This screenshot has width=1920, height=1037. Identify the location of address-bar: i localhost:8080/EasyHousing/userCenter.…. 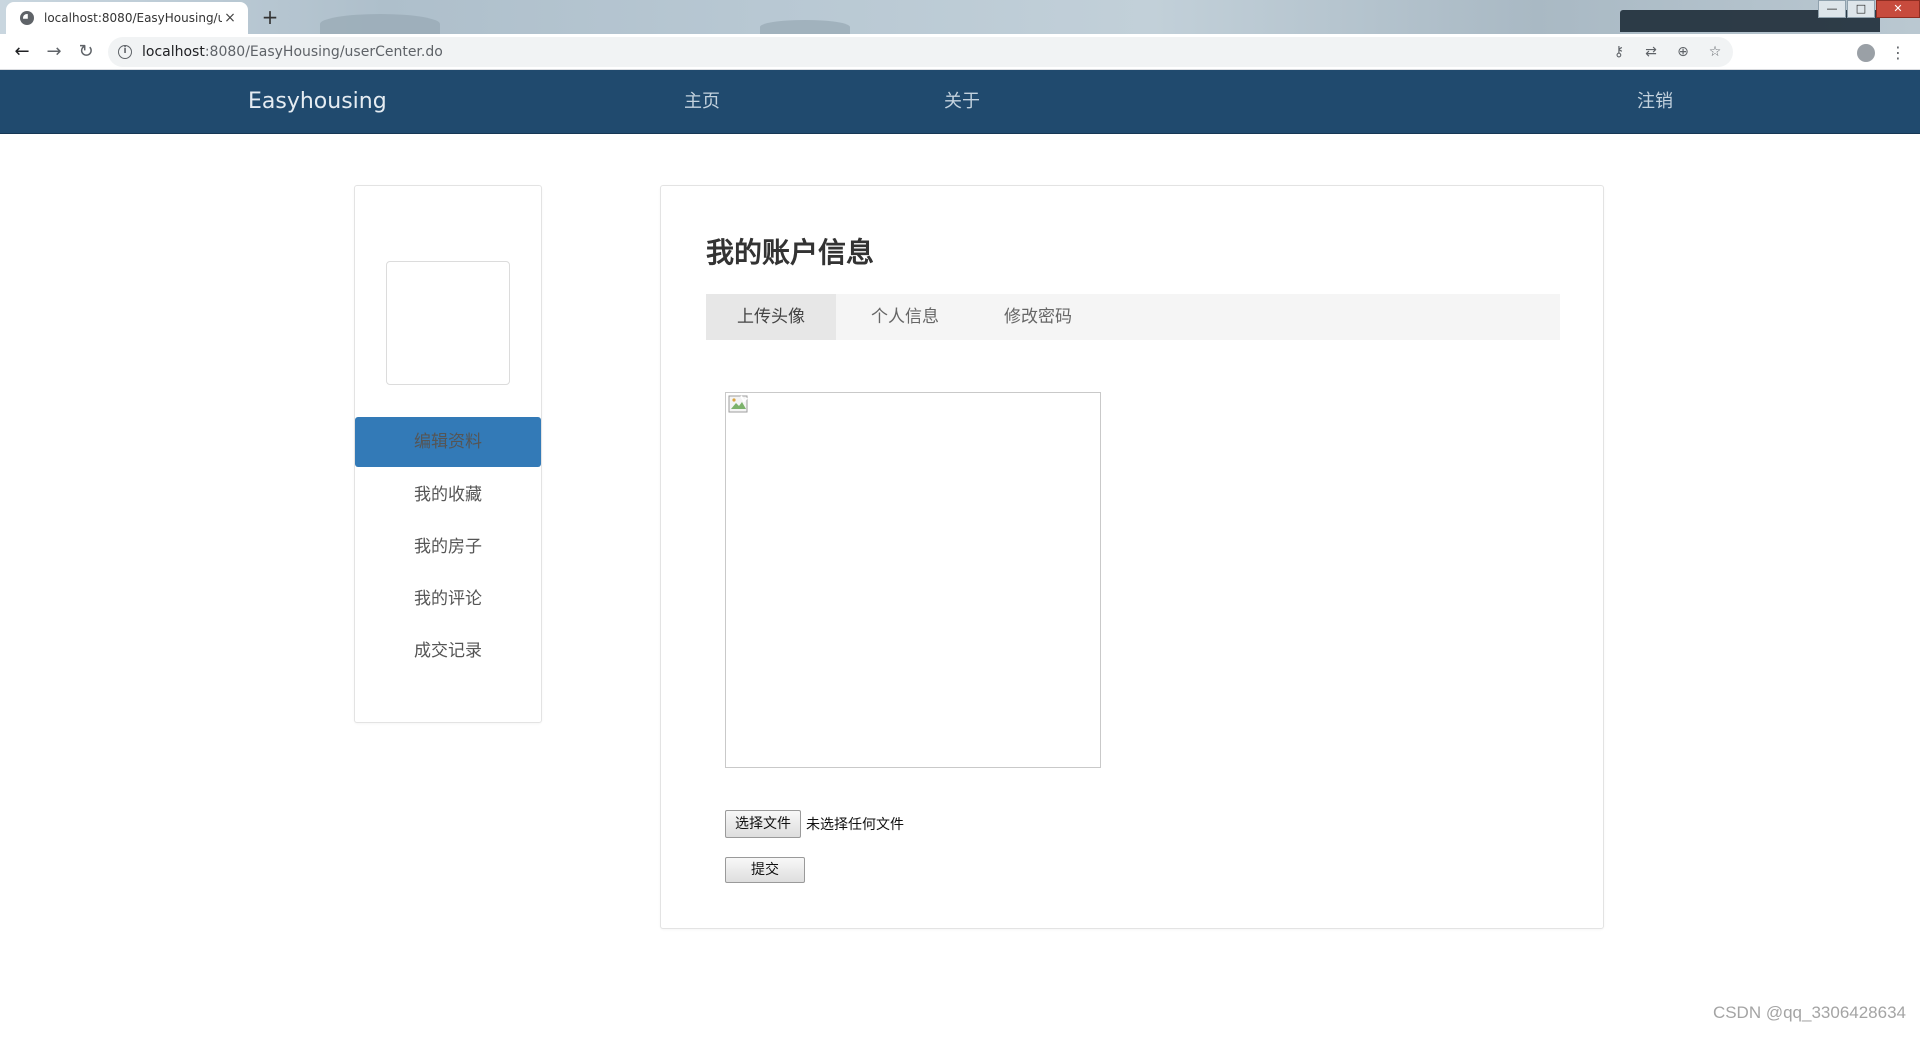
(920, 52).